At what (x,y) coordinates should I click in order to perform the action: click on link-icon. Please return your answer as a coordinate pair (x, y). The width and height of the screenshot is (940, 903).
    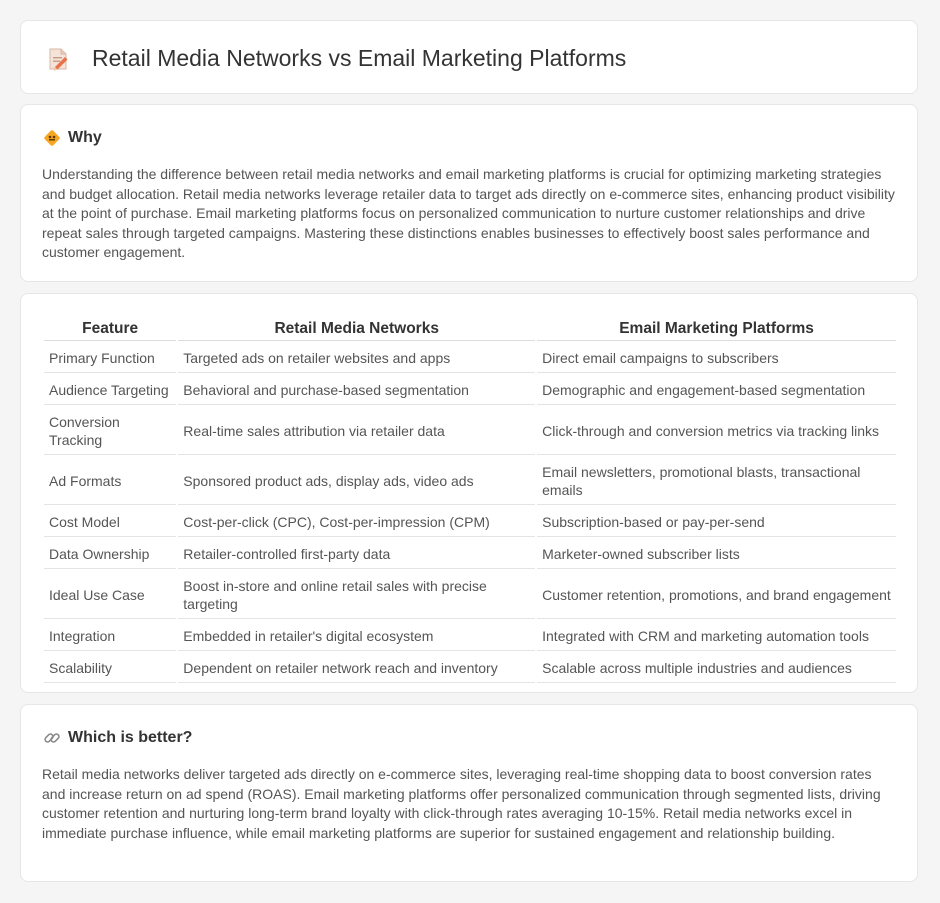
    Looking at the image, I should click on (52, 738).